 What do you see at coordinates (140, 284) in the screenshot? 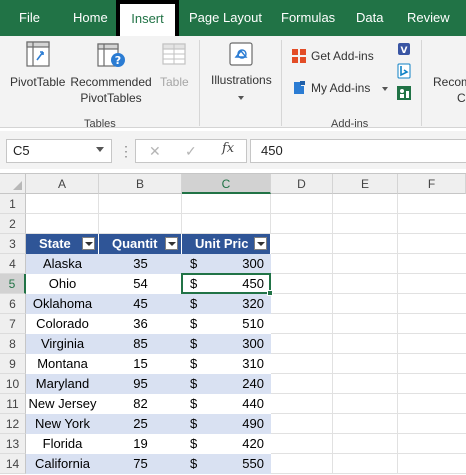
I see `cell-quantity: 54` at bounding box center [140, 284].